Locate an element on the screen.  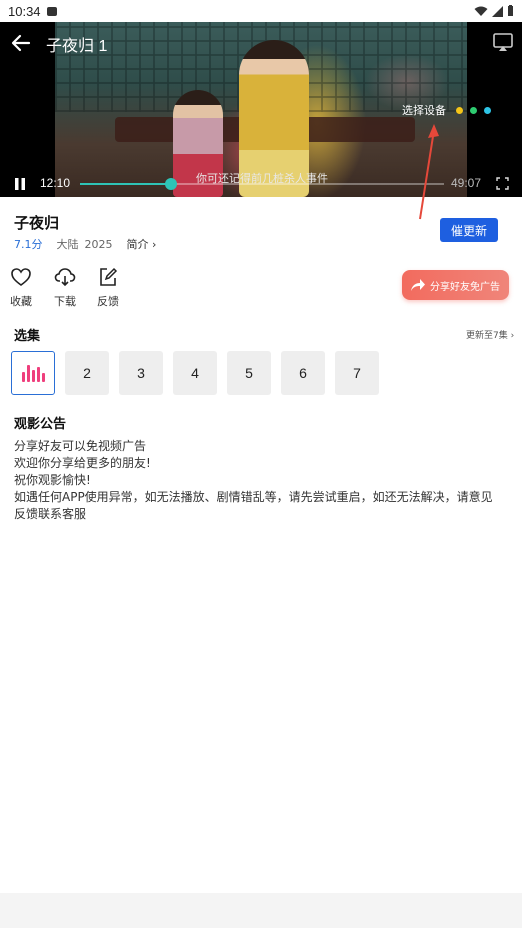
playing-indicator-icon is located at coordinates (33, 373).